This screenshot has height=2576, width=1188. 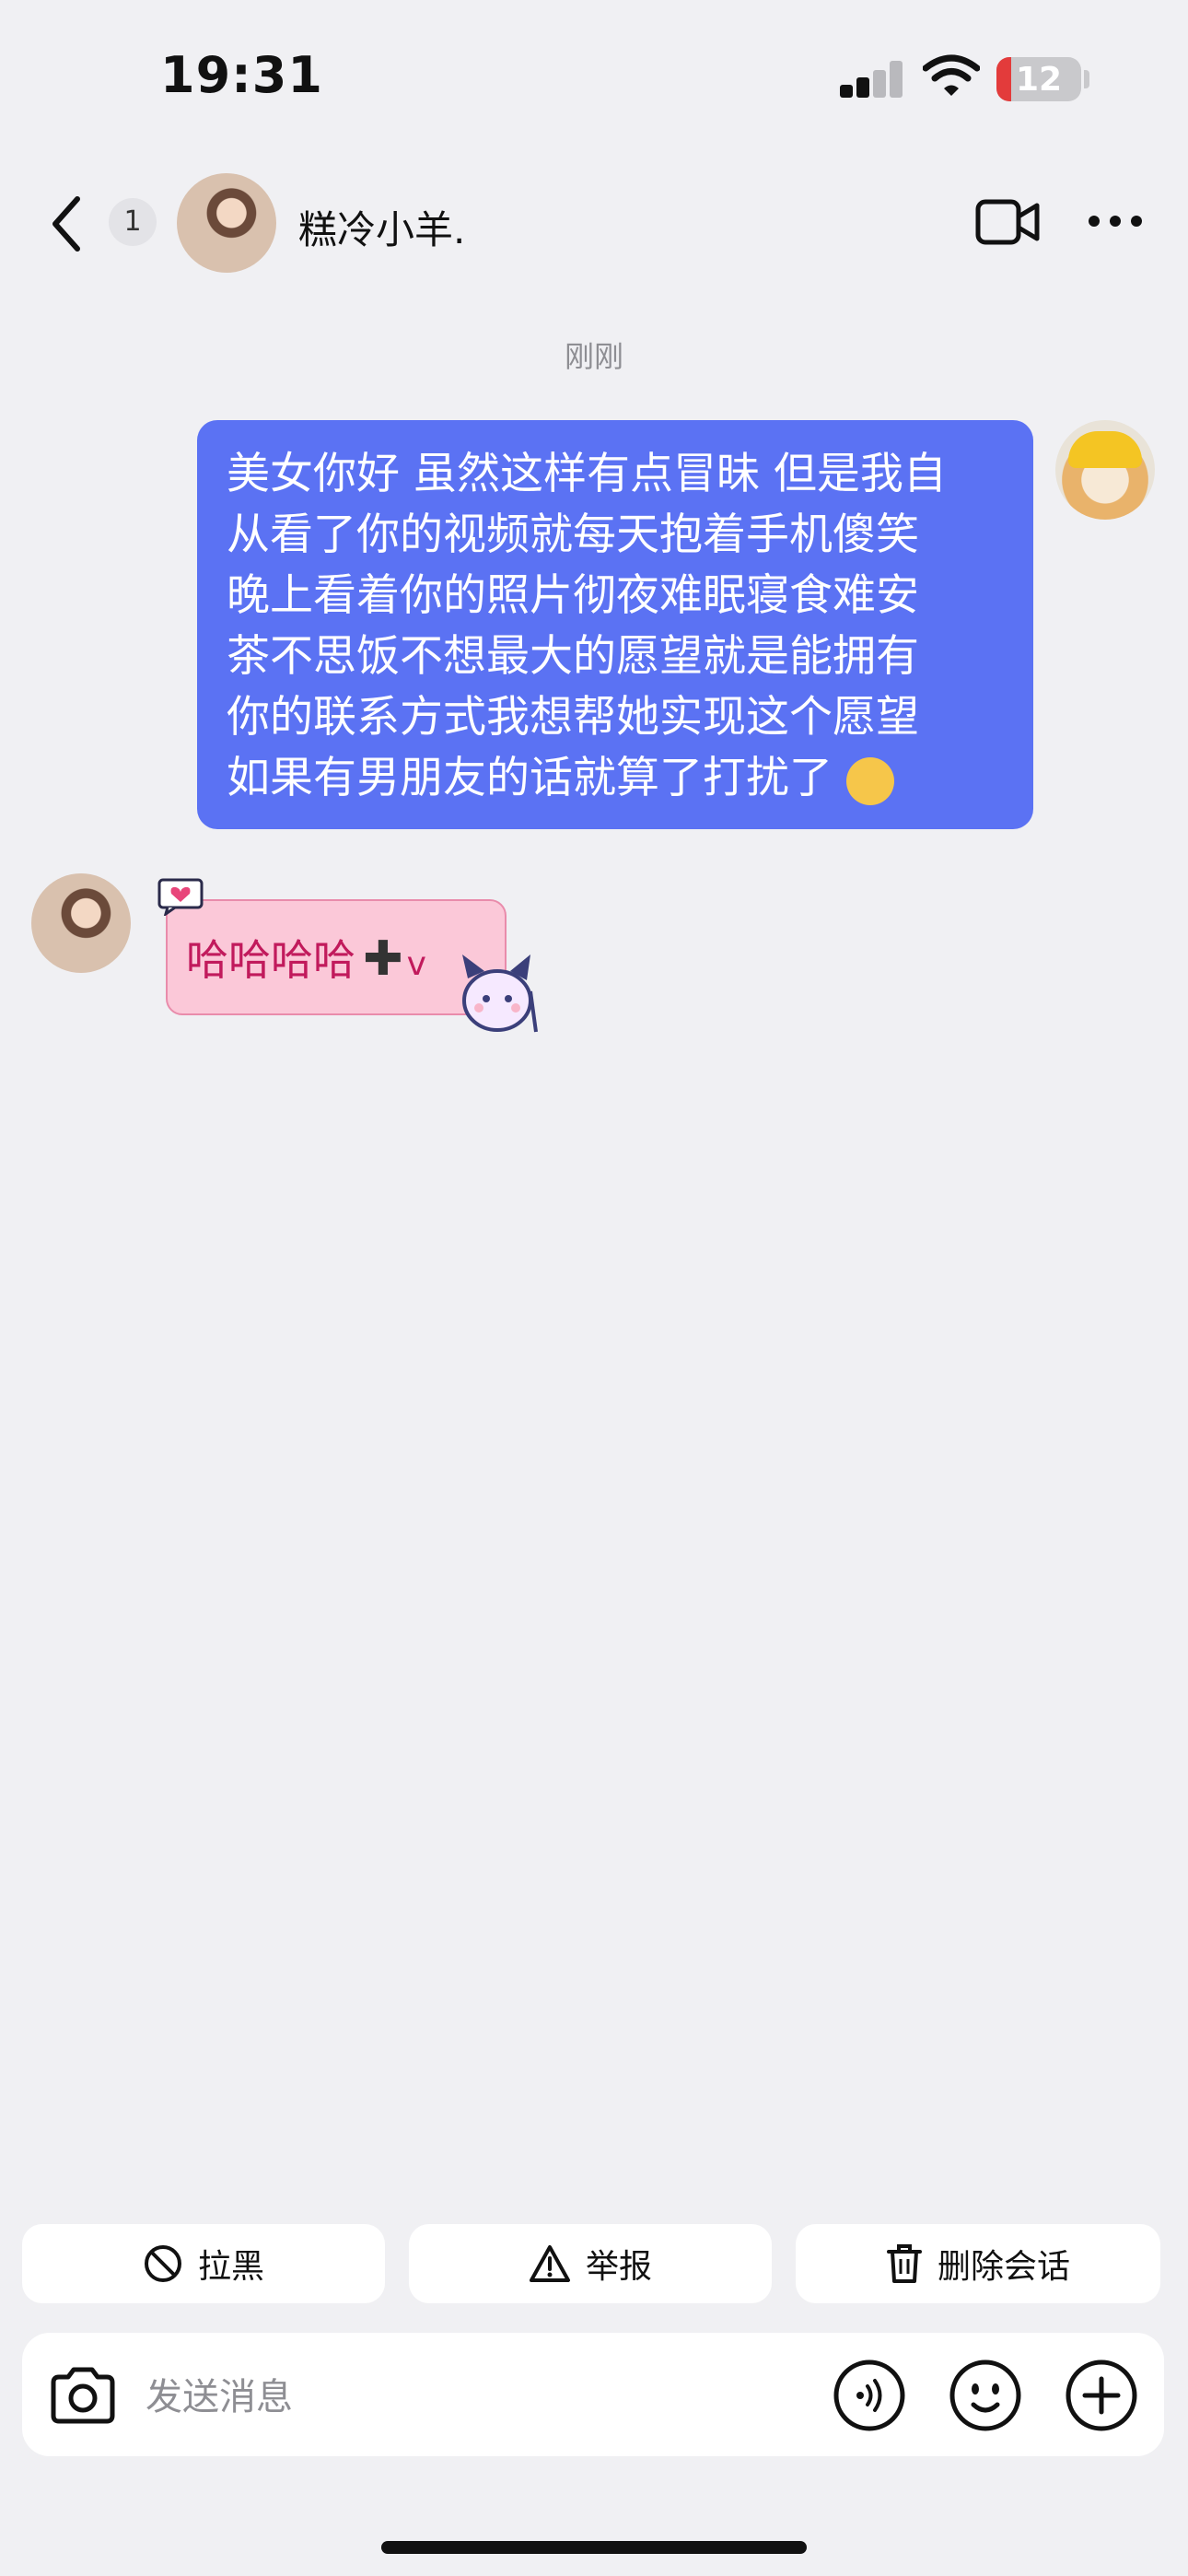 I want to click on received-message-suffix: v, so click(x=416, y=964).